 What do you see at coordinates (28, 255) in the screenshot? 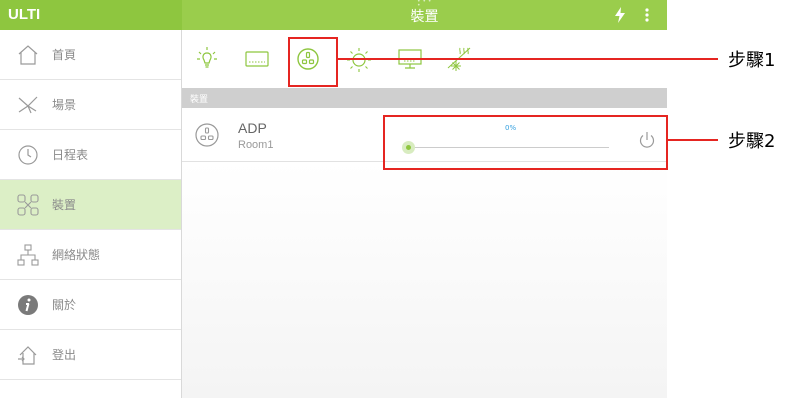
I see `network-icon` at bounding box center [28, 255].